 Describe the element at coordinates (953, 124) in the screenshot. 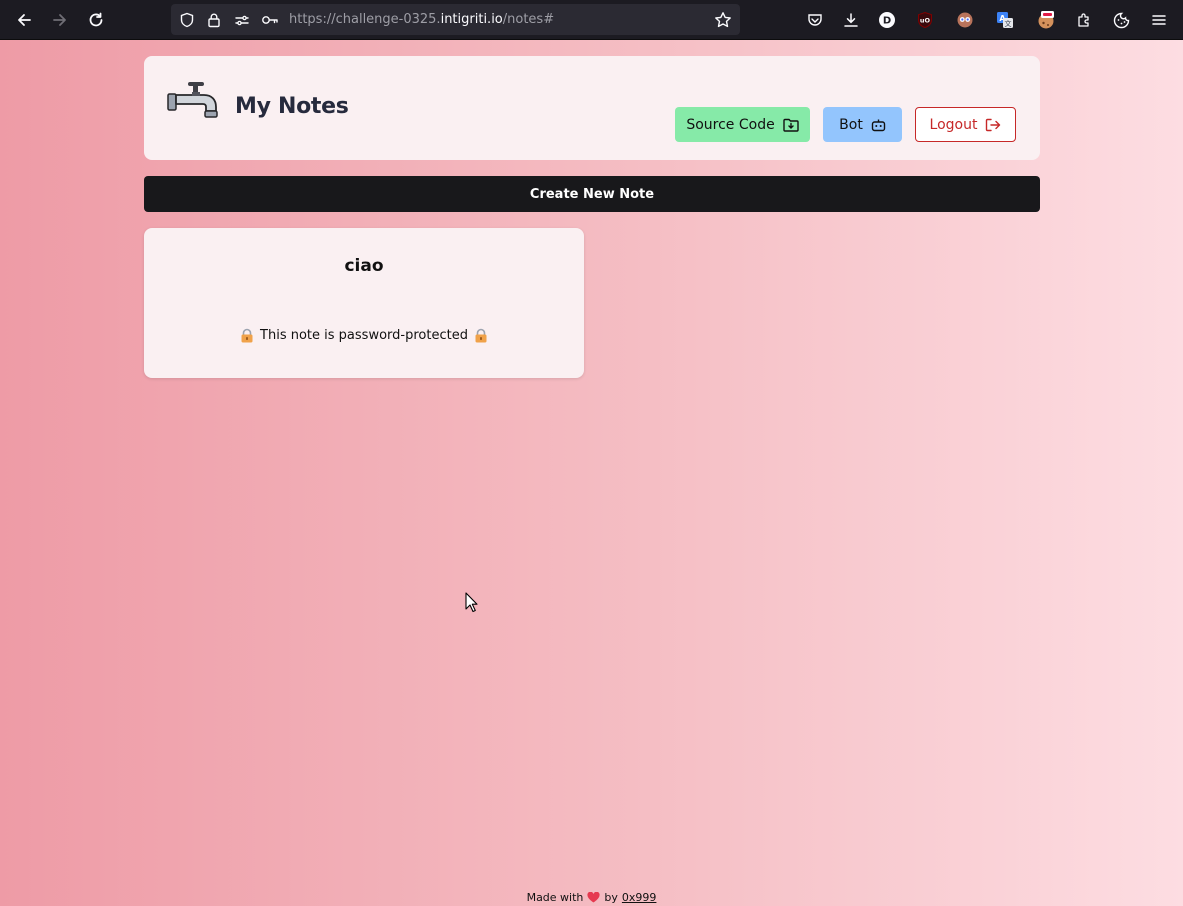

I see `logout-label: Logout` at that location.